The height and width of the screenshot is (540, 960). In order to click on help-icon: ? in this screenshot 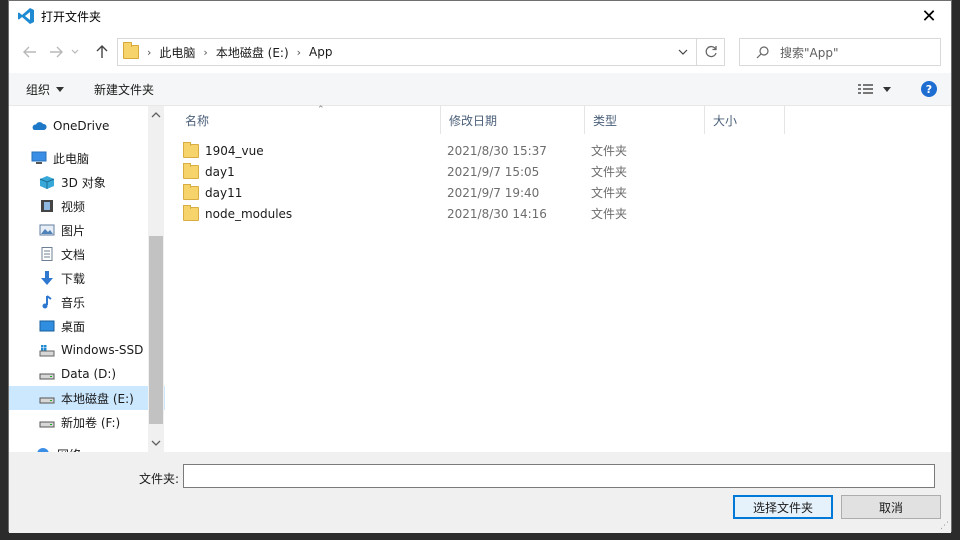, I will do `click(929, 89)`.